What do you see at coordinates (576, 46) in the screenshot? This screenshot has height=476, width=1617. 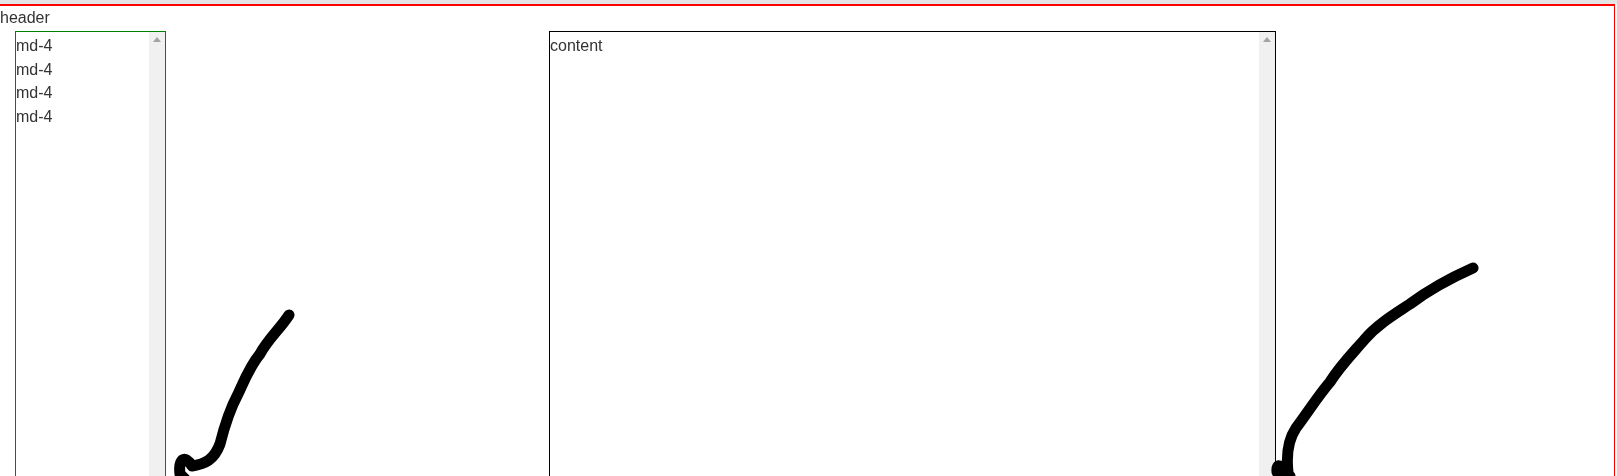 I see `content-text: content` at bounding box center [576, 46].